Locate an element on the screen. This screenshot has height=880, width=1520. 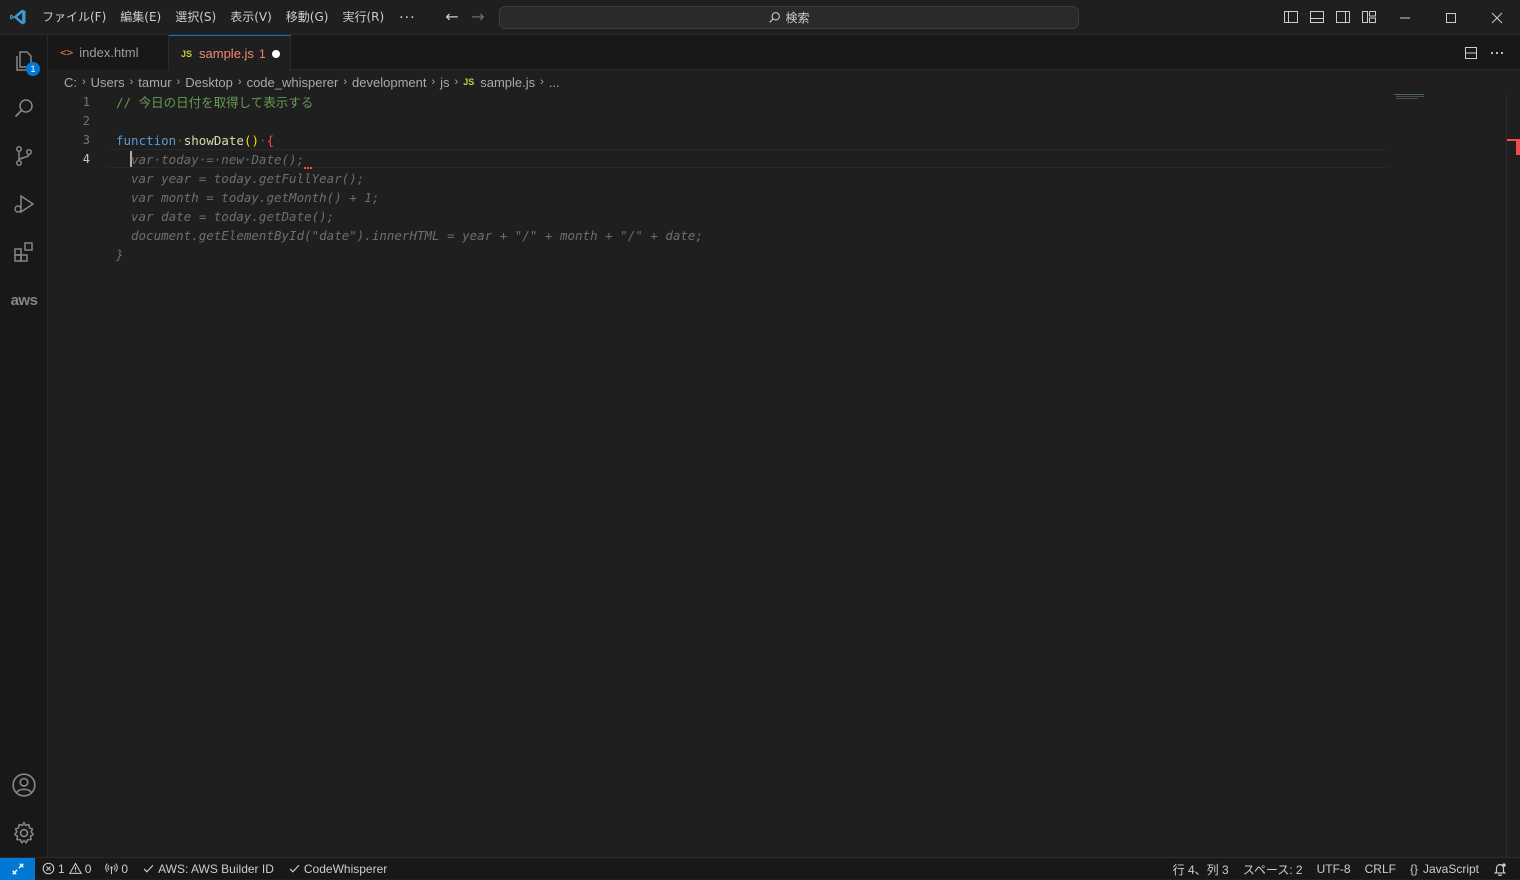
menu-more-button: ··· is located at coordinates (407, 18).